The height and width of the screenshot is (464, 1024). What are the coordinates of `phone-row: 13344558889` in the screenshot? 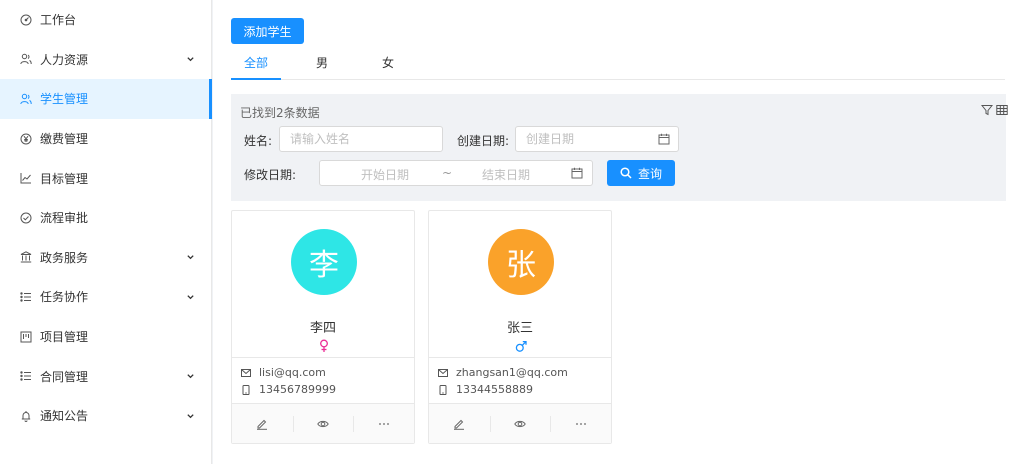 It's located at (485, 389).